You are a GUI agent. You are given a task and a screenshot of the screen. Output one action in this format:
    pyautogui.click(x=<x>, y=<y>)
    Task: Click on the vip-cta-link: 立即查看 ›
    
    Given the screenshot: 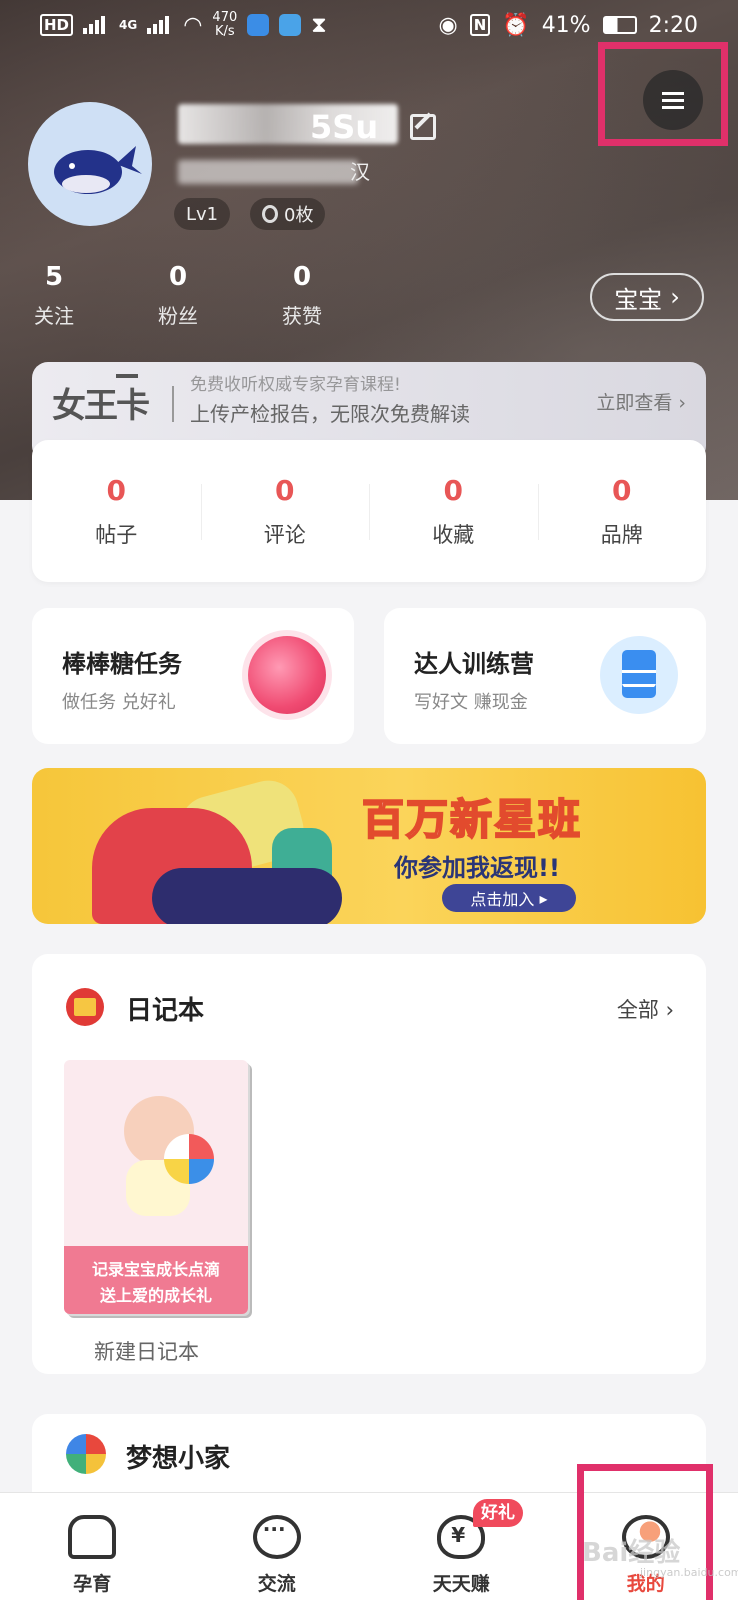 What is the action you would take?
    pyautogui.click(x=641, y=401)
    